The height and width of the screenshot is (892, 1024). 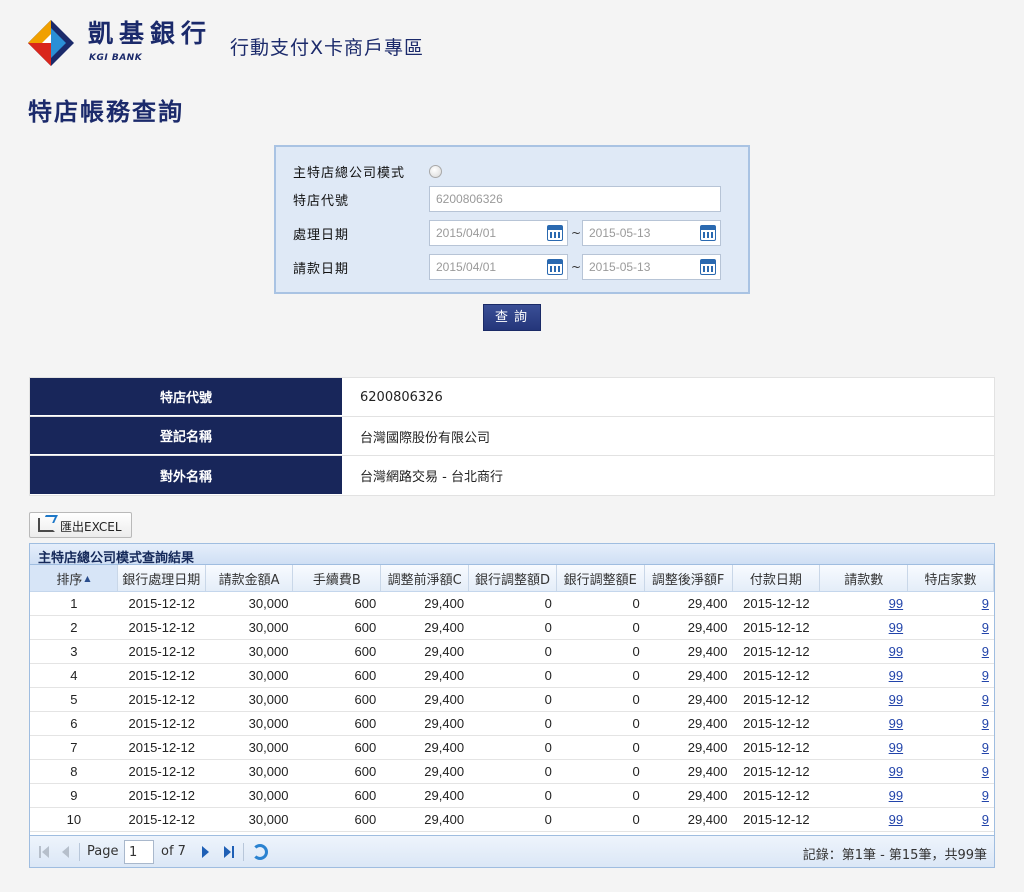 I want to click on column-header: 調整前淨額C, so click(x=425, y=578).